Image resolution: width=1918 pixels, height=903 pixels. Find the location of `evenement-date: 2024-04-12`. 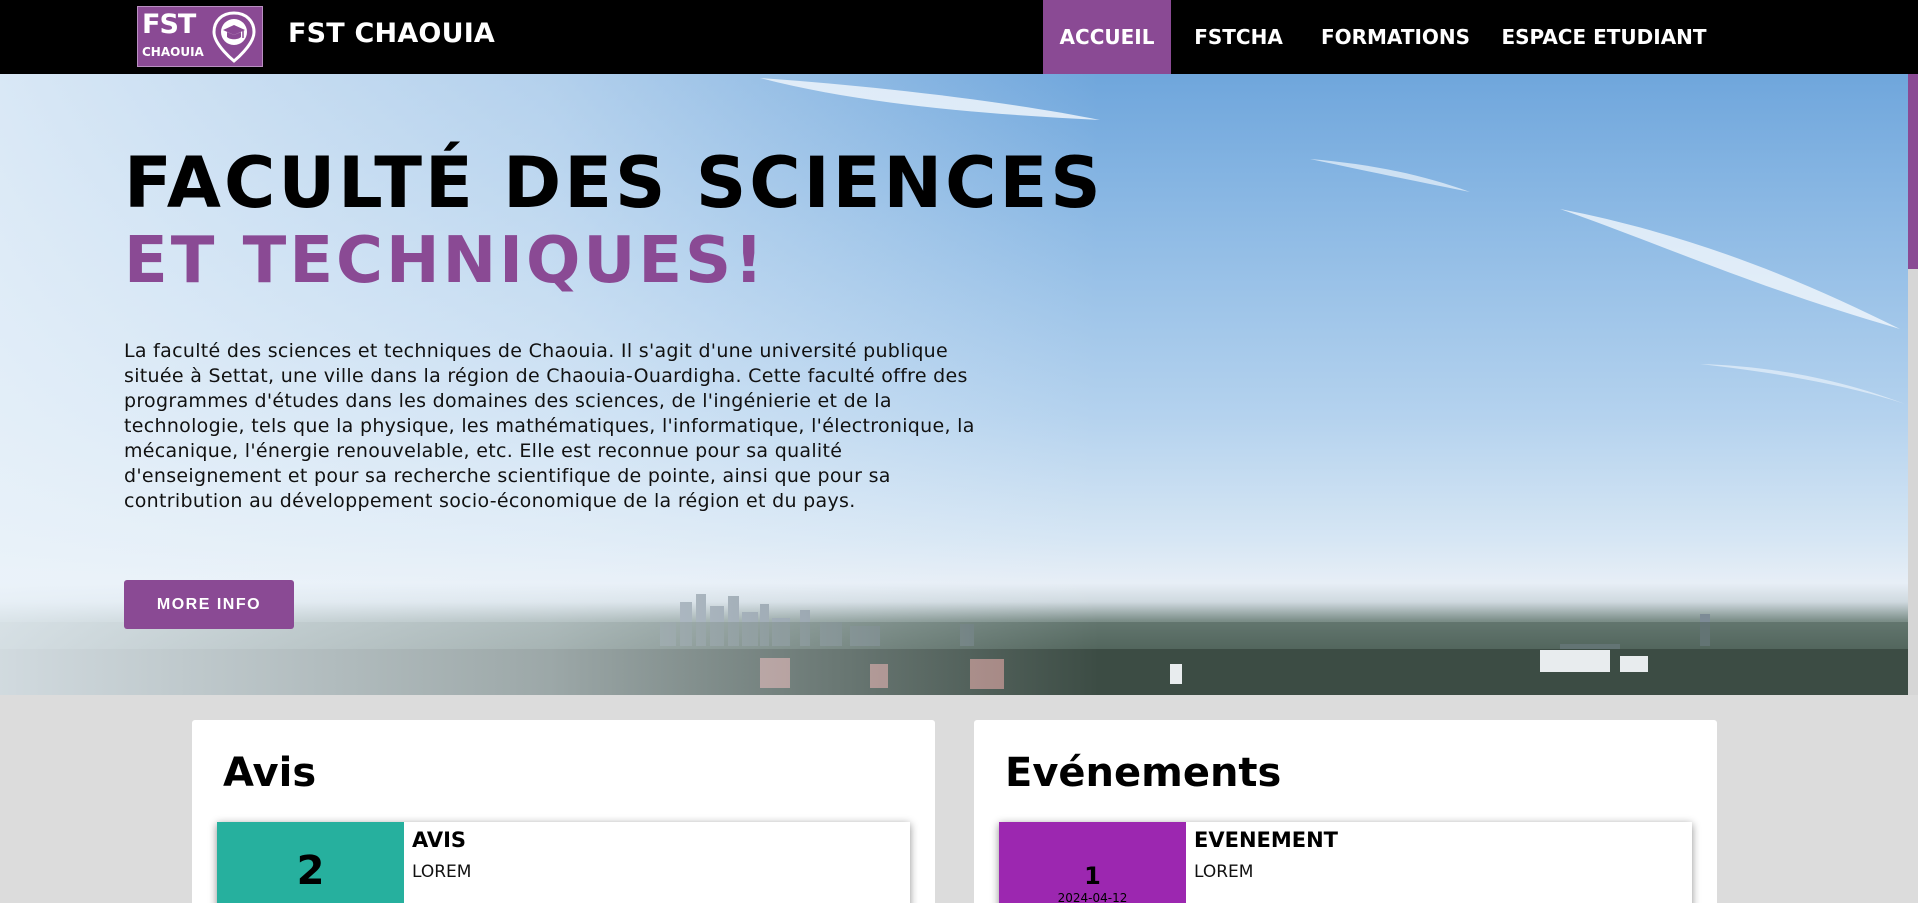

evenement-date: 2024-04-12 is located at coordinates (1092, 897).